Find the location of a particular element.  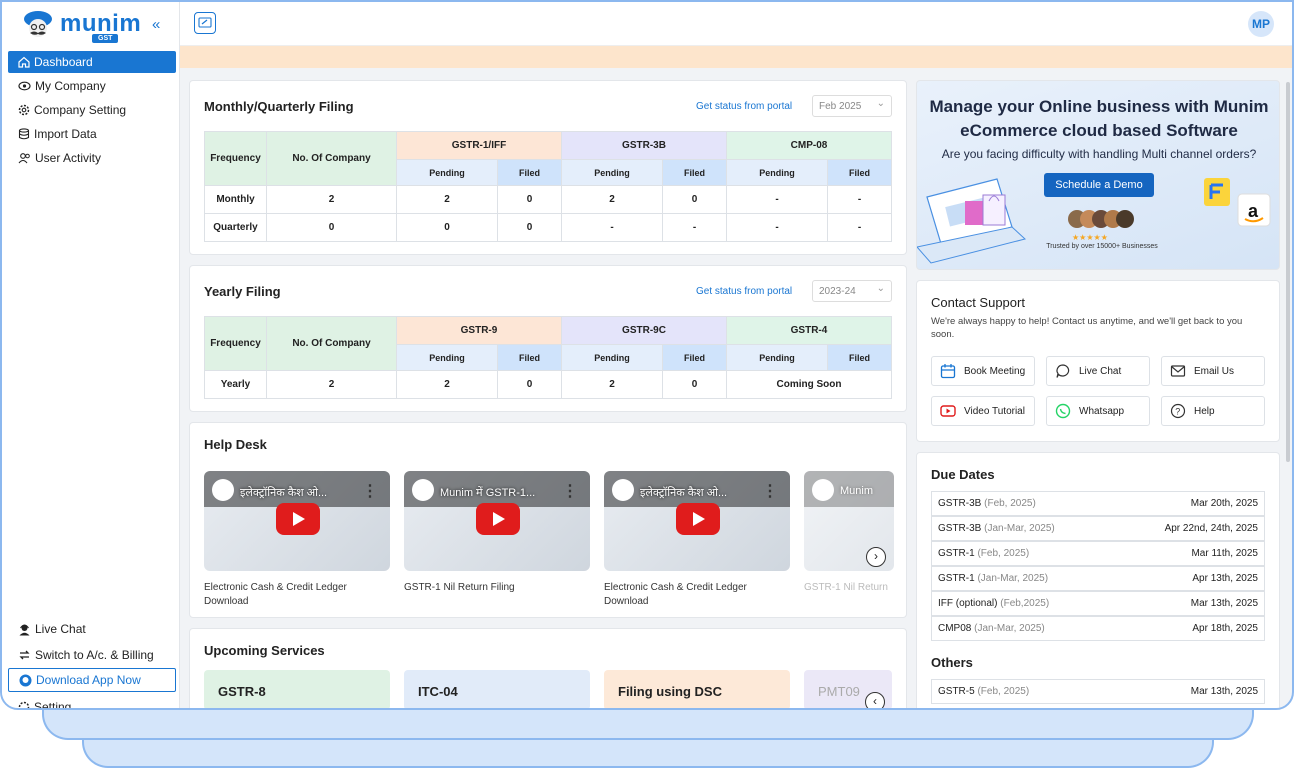

database-icon is located at coordinates (24, 134).